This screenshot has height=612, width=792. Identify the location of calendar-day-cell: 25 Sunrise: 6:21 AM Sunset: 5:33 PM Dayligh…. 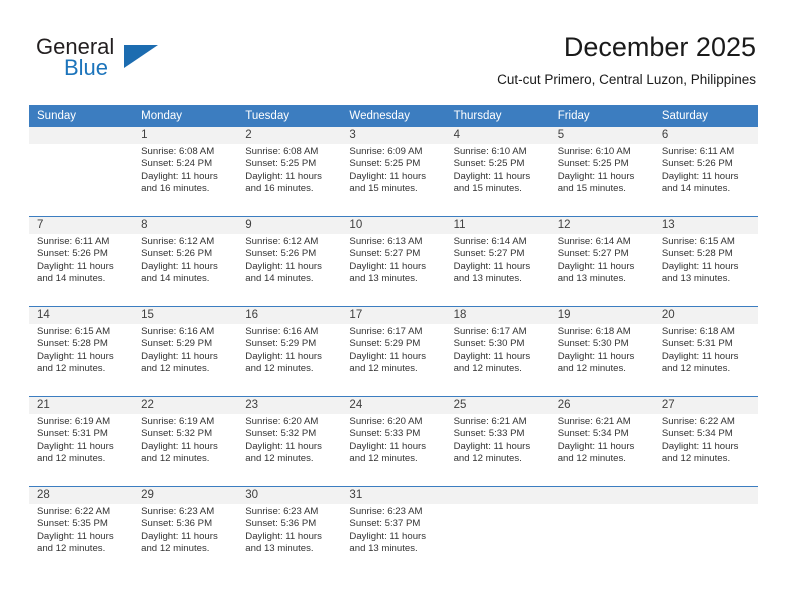
(497, 441).